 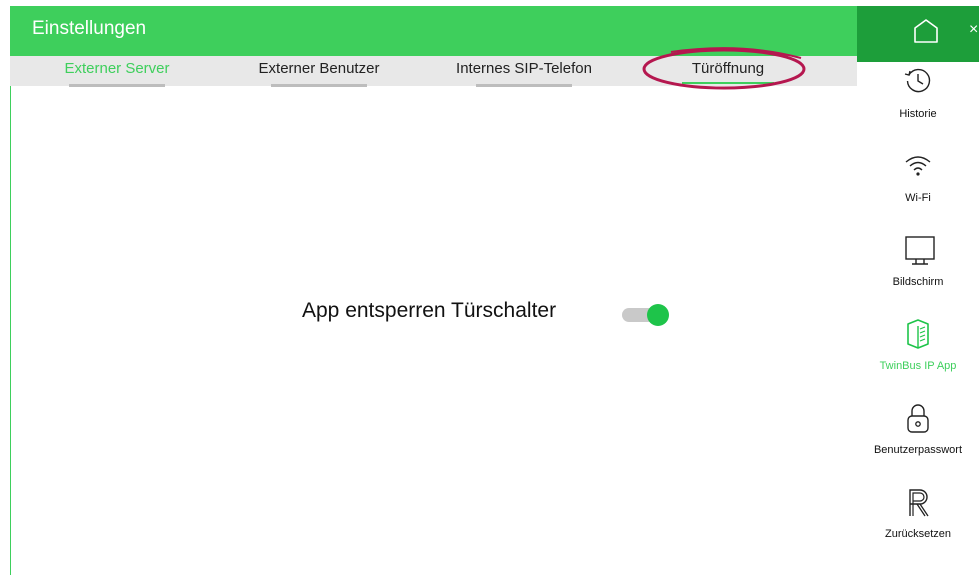 What do you see at coordinates (919, 503) in the screenshot?
I see `reset-icon` at bounding box center [919, 503].